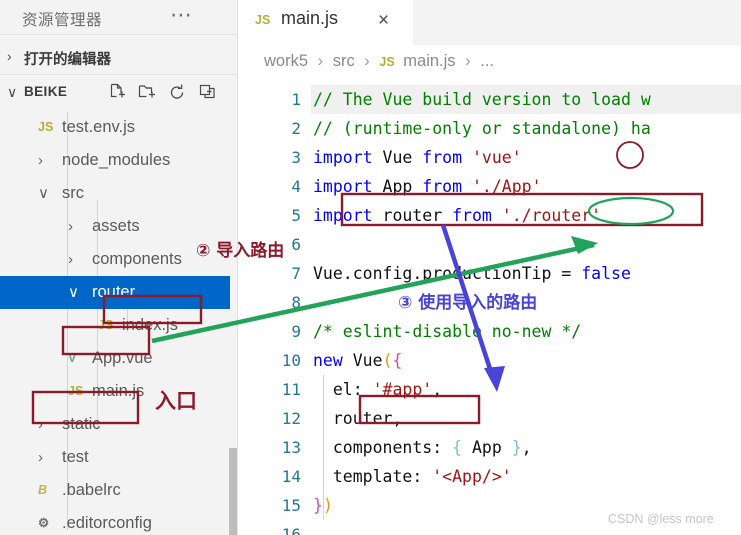  I want to click on line-number: 13, so click(291, 447).